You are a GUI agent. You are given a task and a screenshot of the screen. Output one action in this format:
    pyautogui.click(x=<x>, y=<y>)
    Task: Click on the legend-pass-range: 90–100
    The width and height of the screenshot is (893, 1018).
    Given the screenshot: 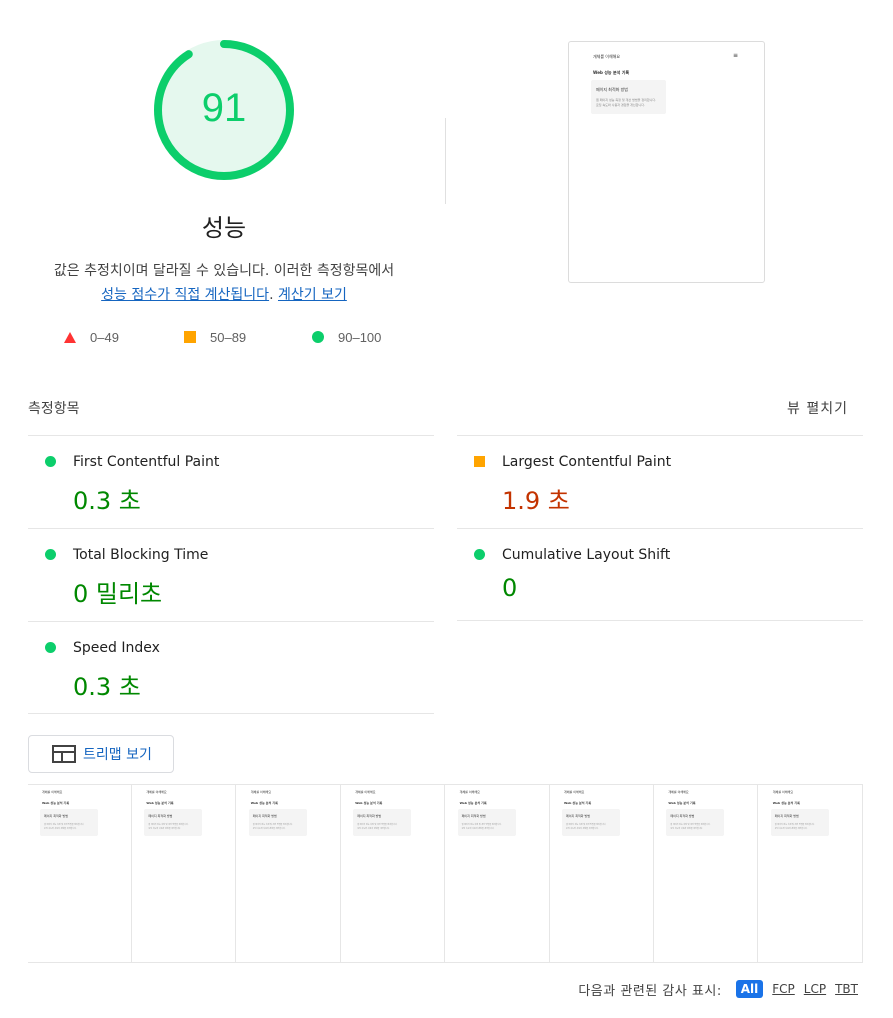 What is the action you would take?
    pyautogui.click(x=360, y=337)
    